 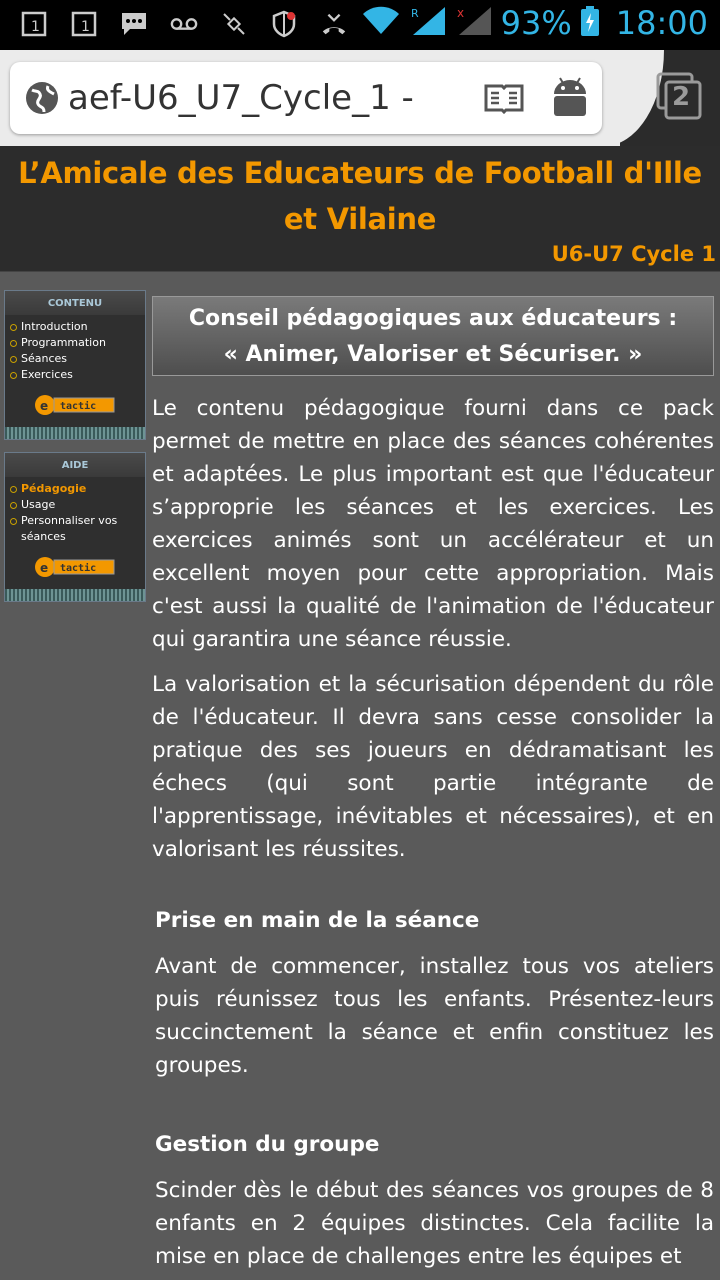 What do you see at coordinates (134, 24) in the screenshot?
I see `message-icon` at bounding box center [134, 24].